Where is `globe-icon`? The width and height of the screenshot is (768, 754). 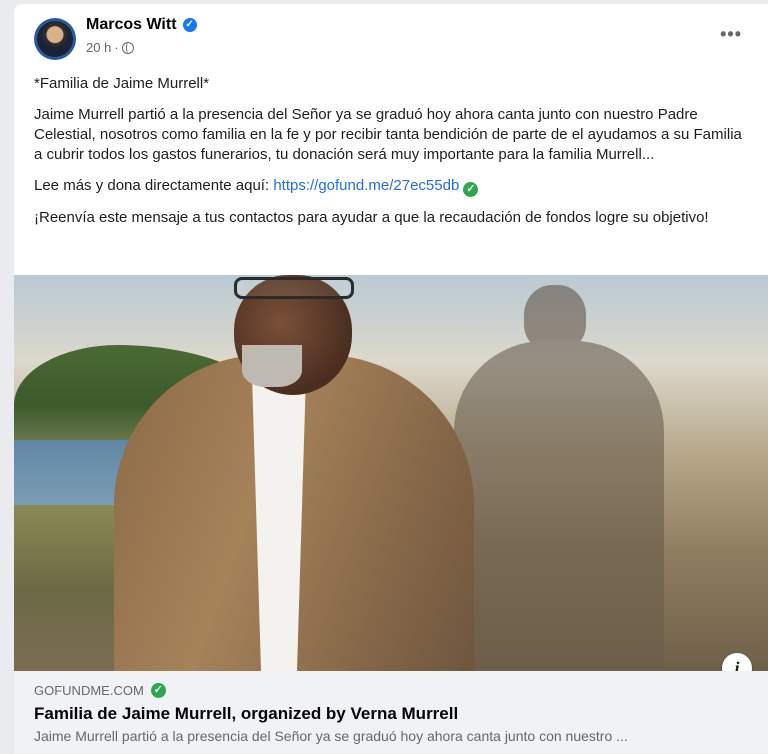
globe-icon is located at coordinates (127, 47).